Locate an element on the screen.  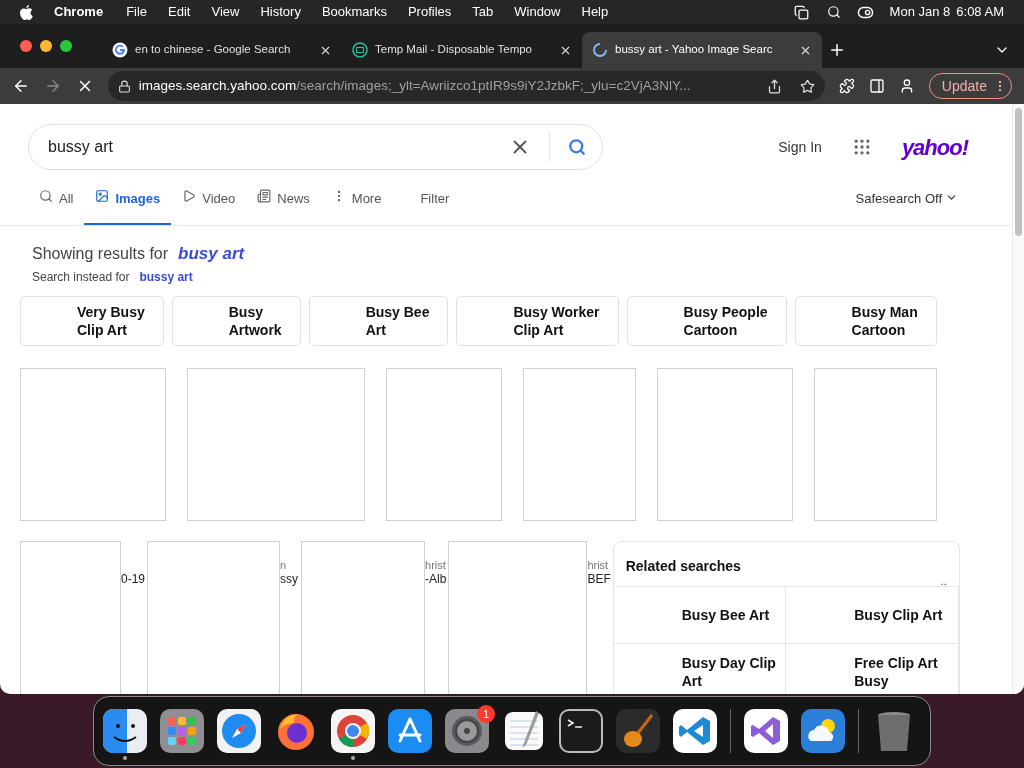
side-panel-icon is located at coordinates (876, 86).